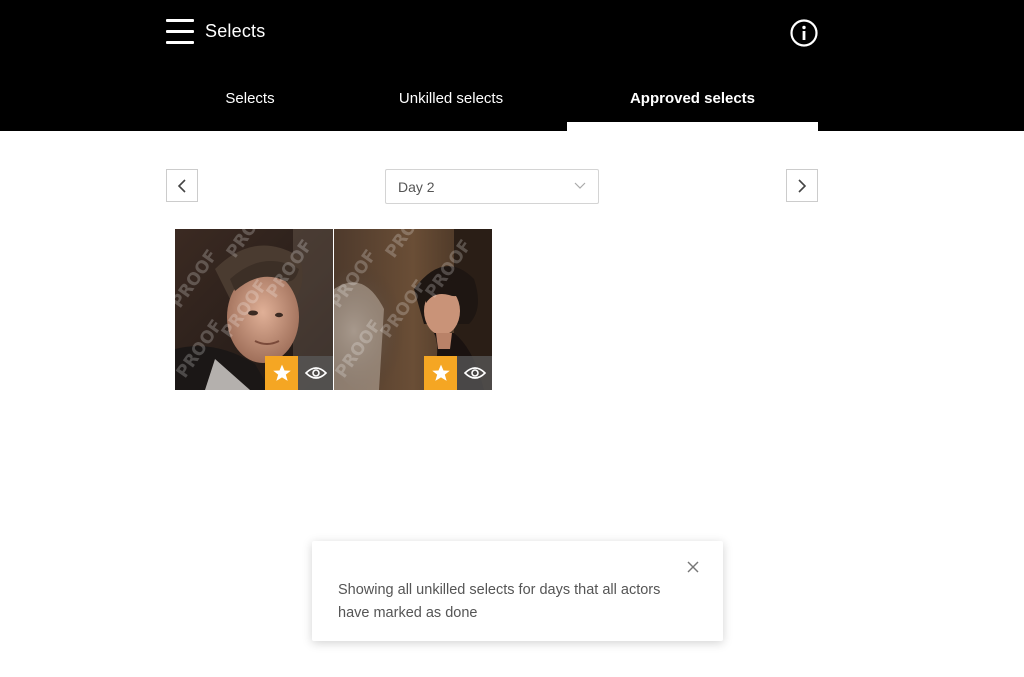 This screenshot has width=1024, height=677. What do you see at coordinates (416, 187) in the screenshot?
I see `day-dropdown-value: Day 2` at bounding box center [416, 187].